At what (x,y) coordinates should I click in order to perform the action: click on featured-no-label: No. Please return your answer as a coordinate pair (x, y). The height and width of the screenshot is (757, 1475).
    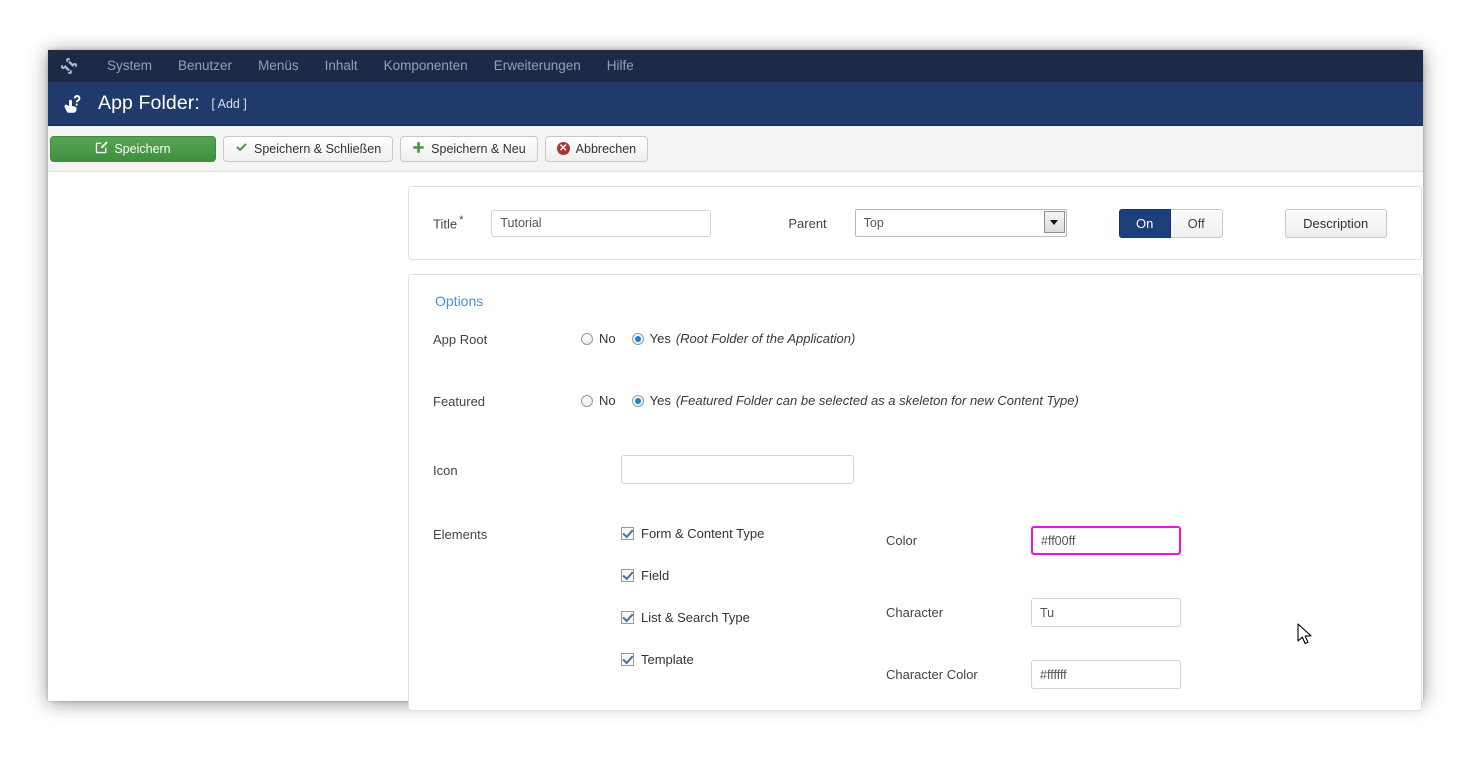
    Looking at the image, I should click on (607, 400).